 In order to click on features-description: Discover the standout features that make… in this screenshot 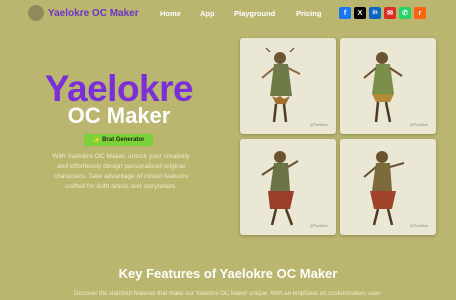, I will do `click(228, 294)`.